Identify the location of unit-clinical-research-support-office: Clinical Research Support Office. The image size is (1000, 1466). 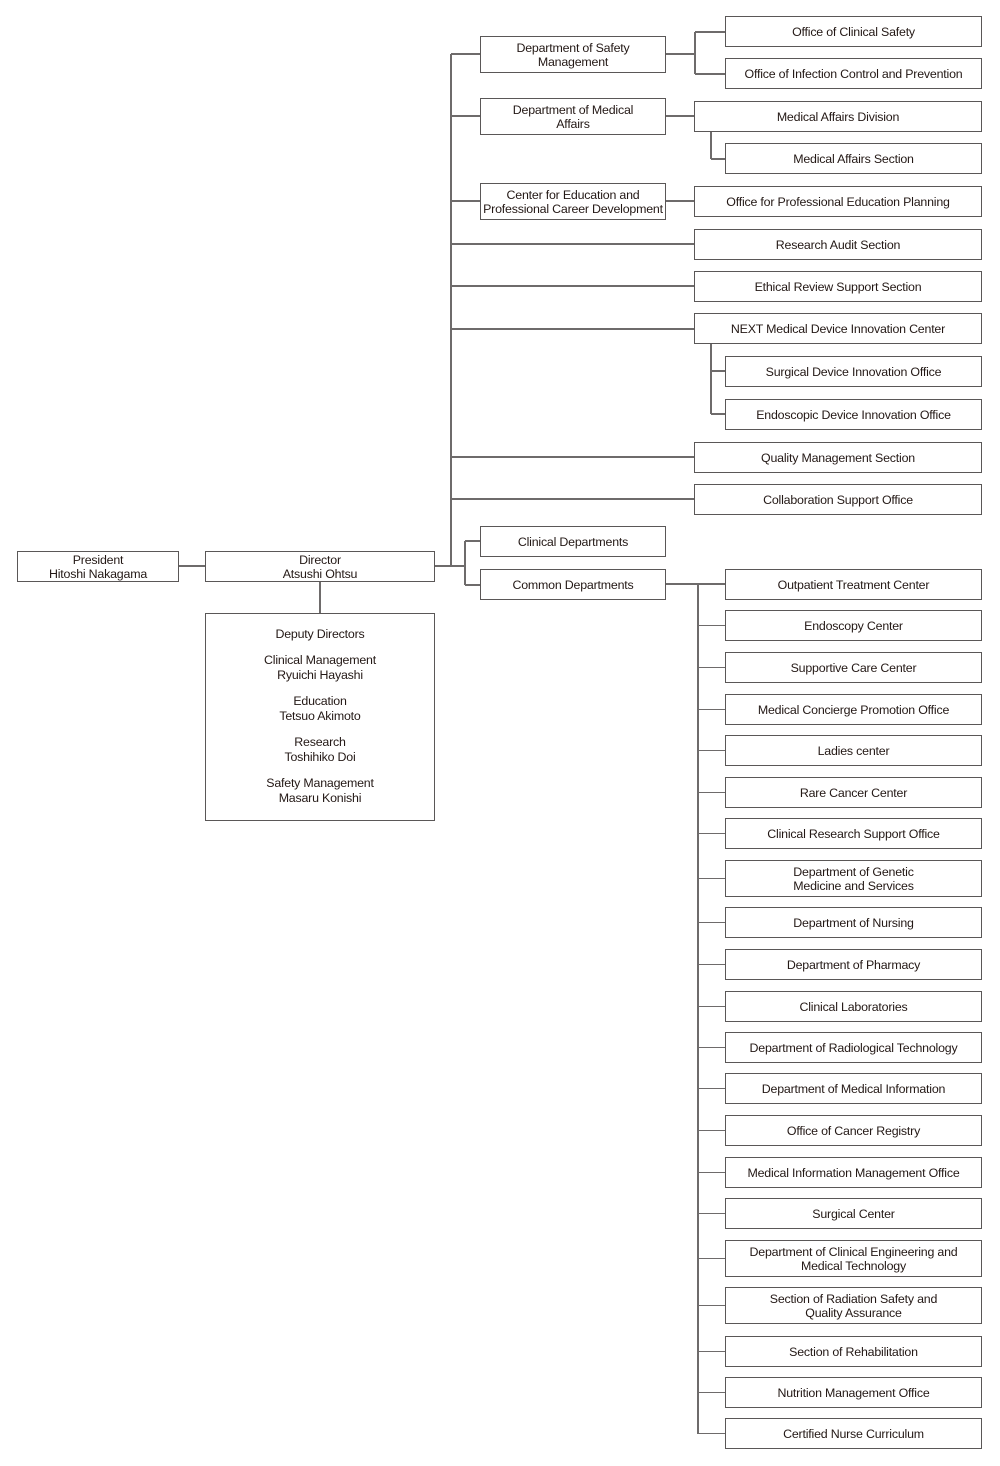
(853, 833).